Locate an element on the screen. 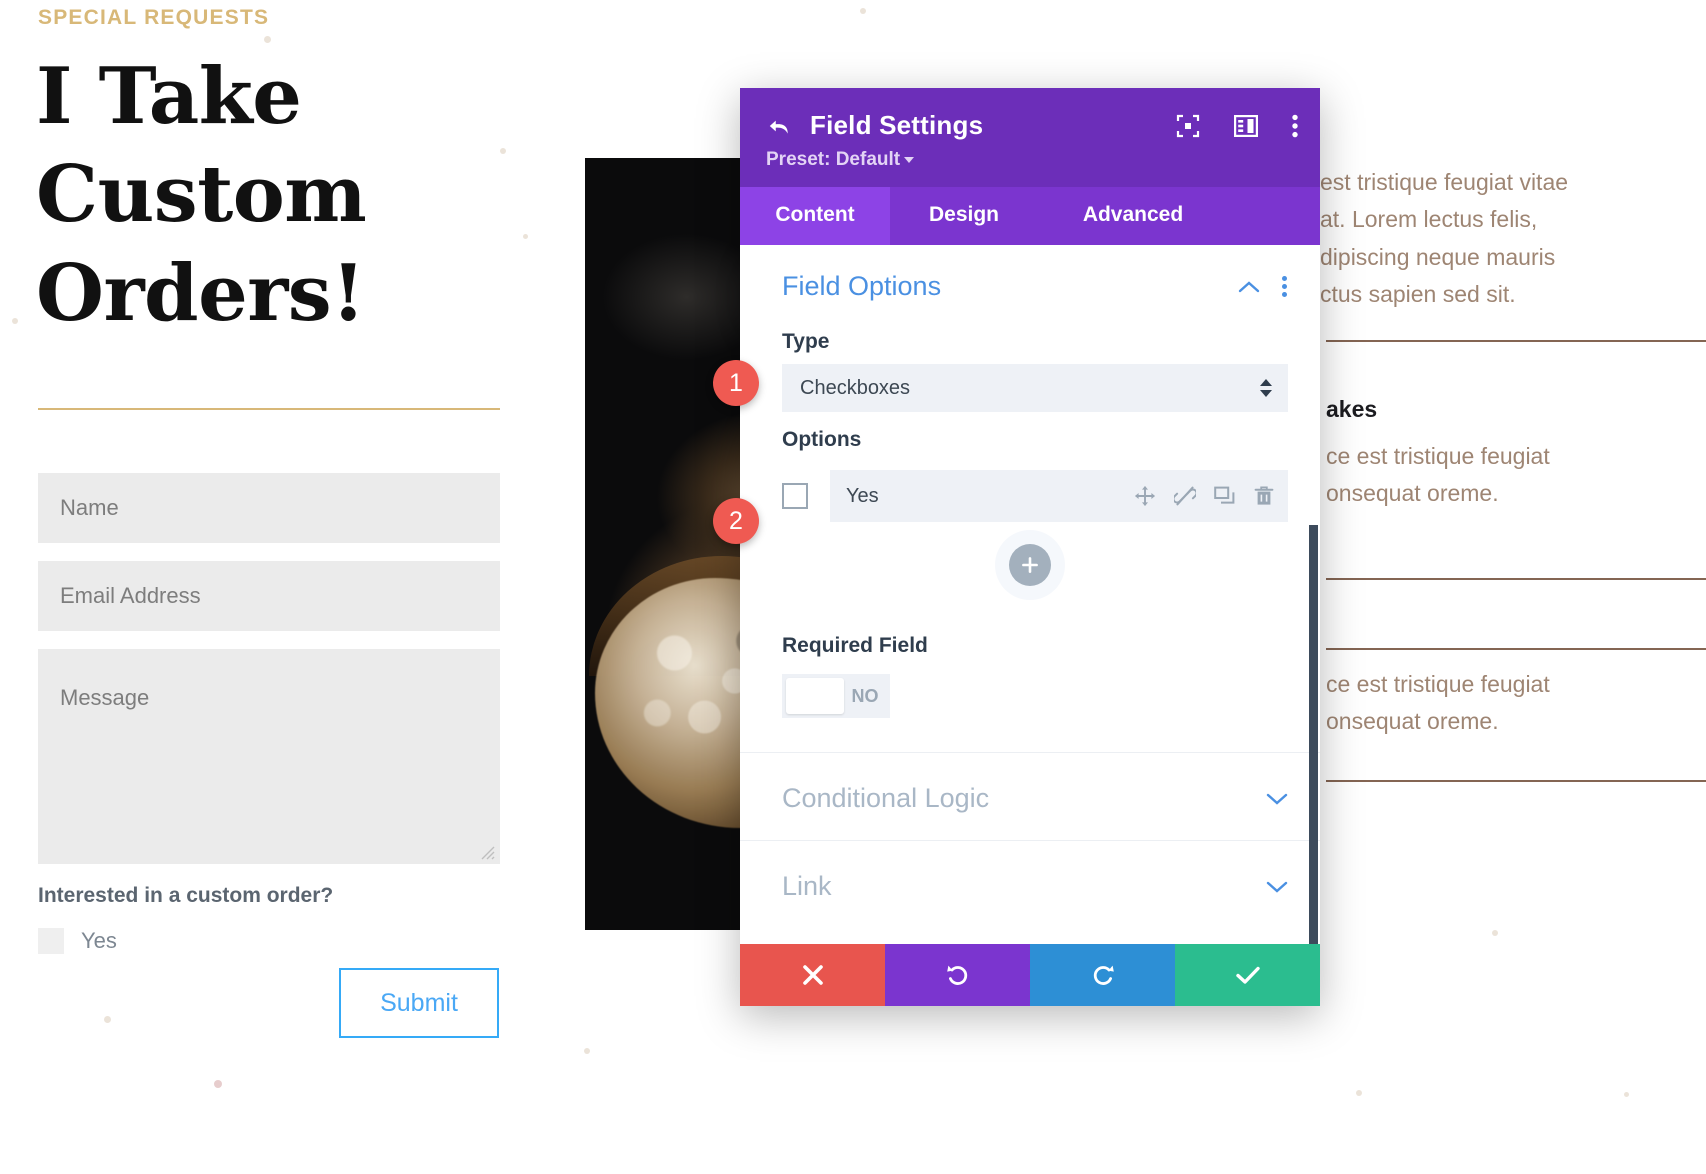 The height and width of the screenshot is (1174, 1706). callout-badge-1: 1 is located at coordinates (736, 383).